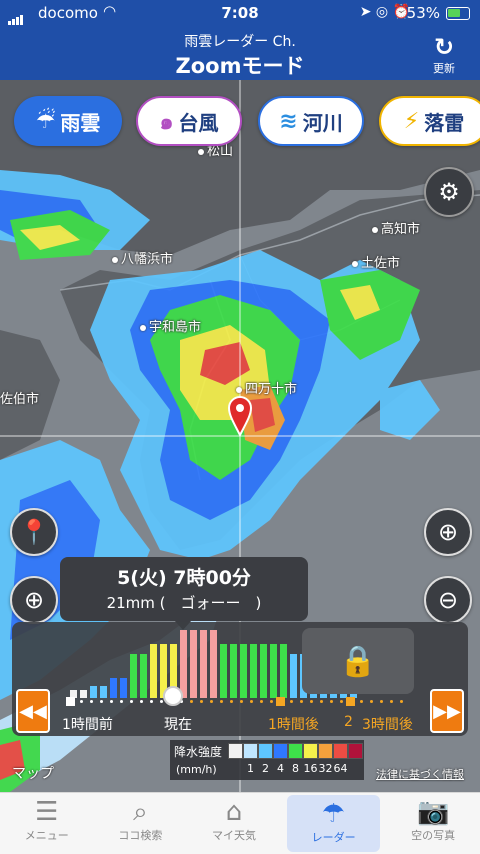 This screenshot has width=480, height=854. I want to click on zoom-in-button: ⊕, so click(448, 532).